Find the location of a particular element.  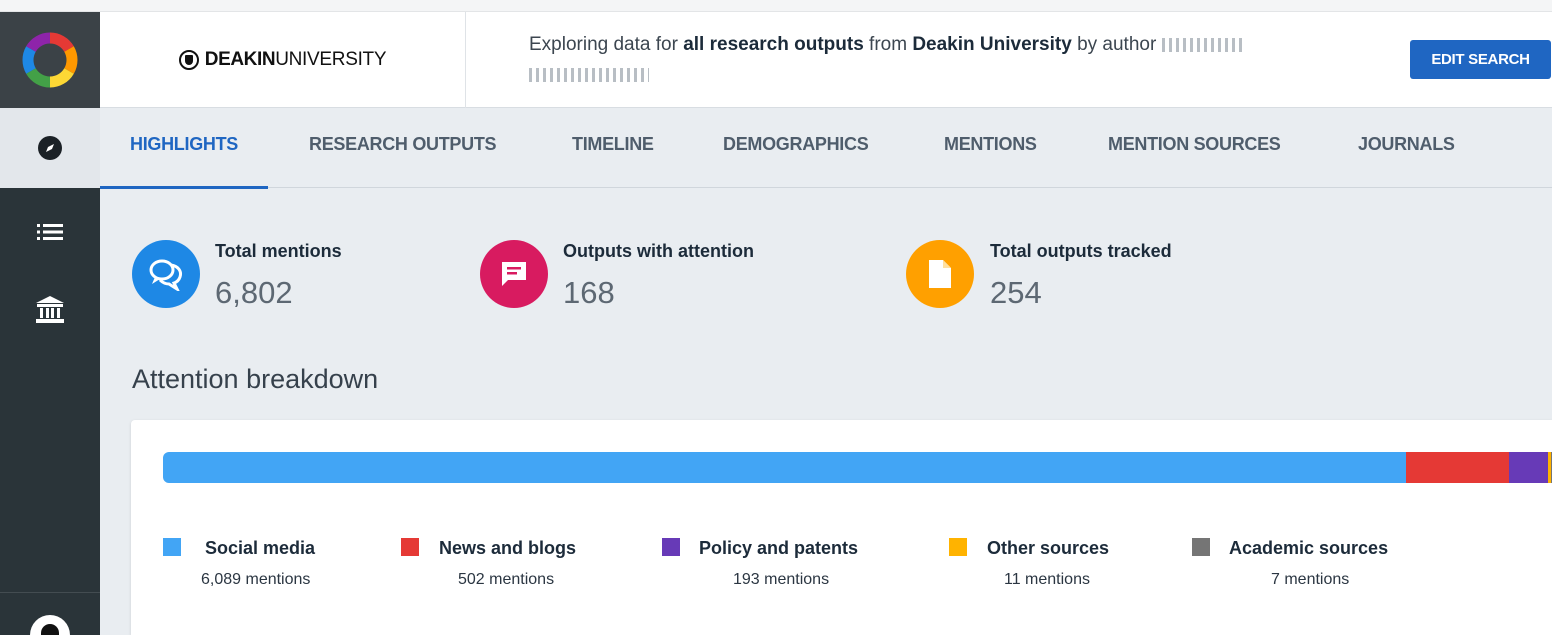

stat-total-mentions-value: 6,802 is located at coordinates (254, 292).